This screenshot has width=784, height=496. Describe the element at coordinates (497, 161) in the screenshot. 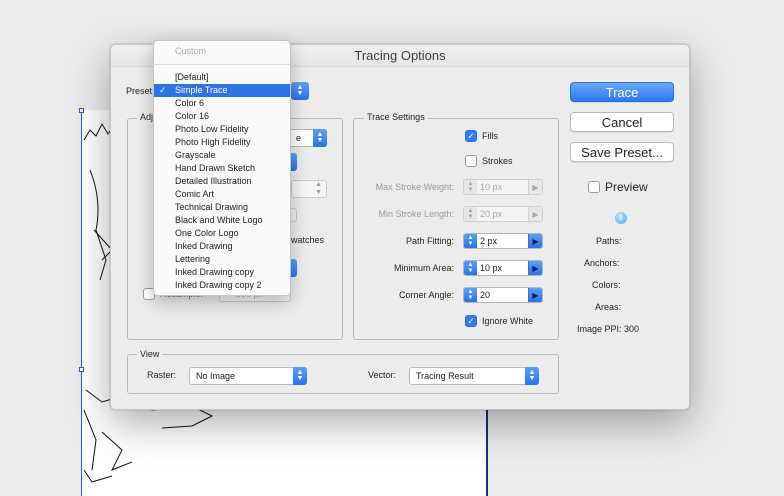

I see `strokes-label: Strokes` at that location.